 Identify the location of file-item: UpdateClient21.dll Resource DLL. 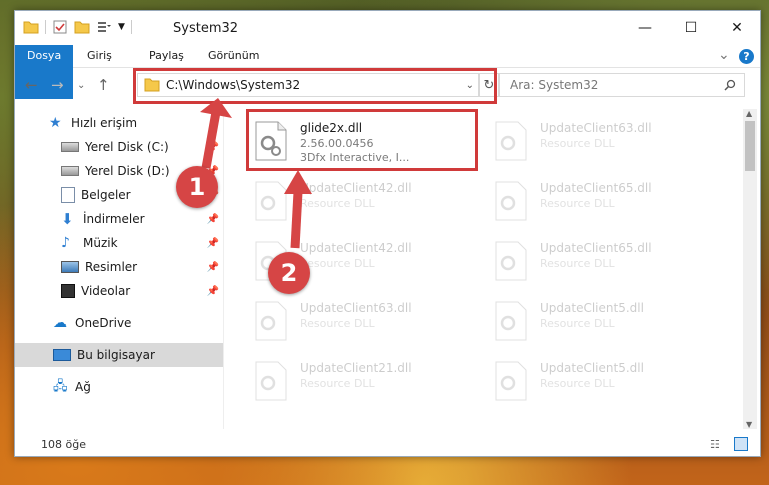
(365, 382).